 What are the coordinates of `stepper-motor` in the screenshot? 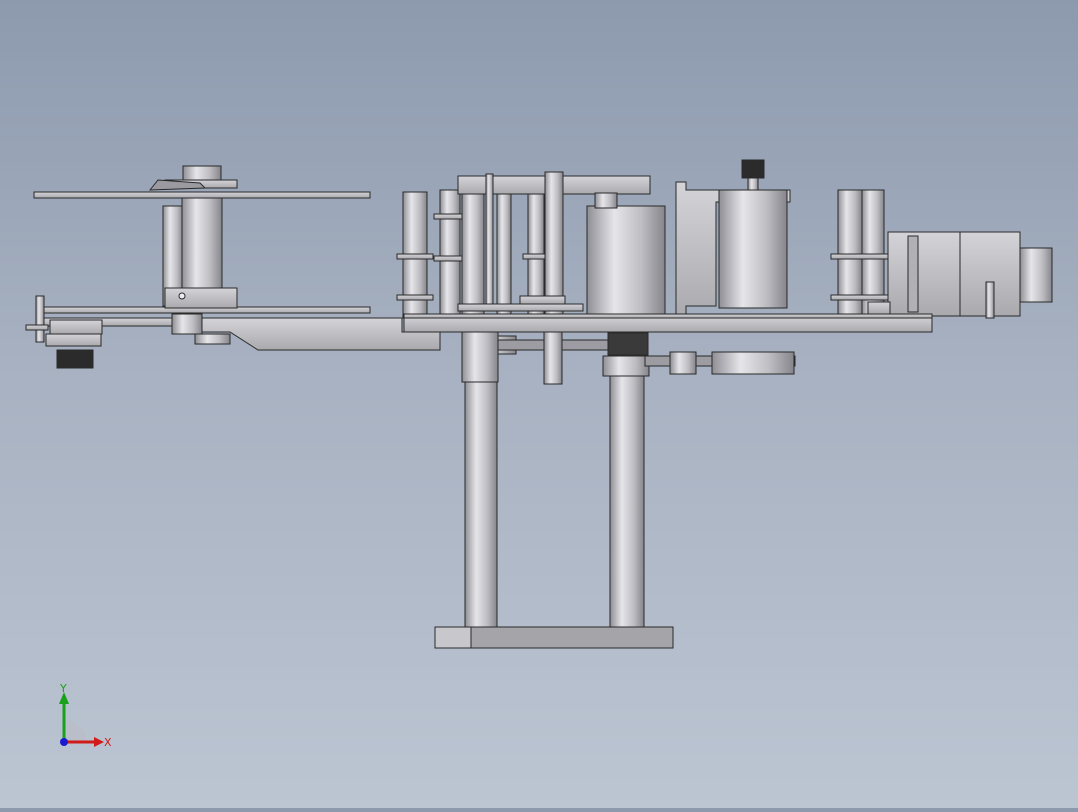 It's located at (626, 261).